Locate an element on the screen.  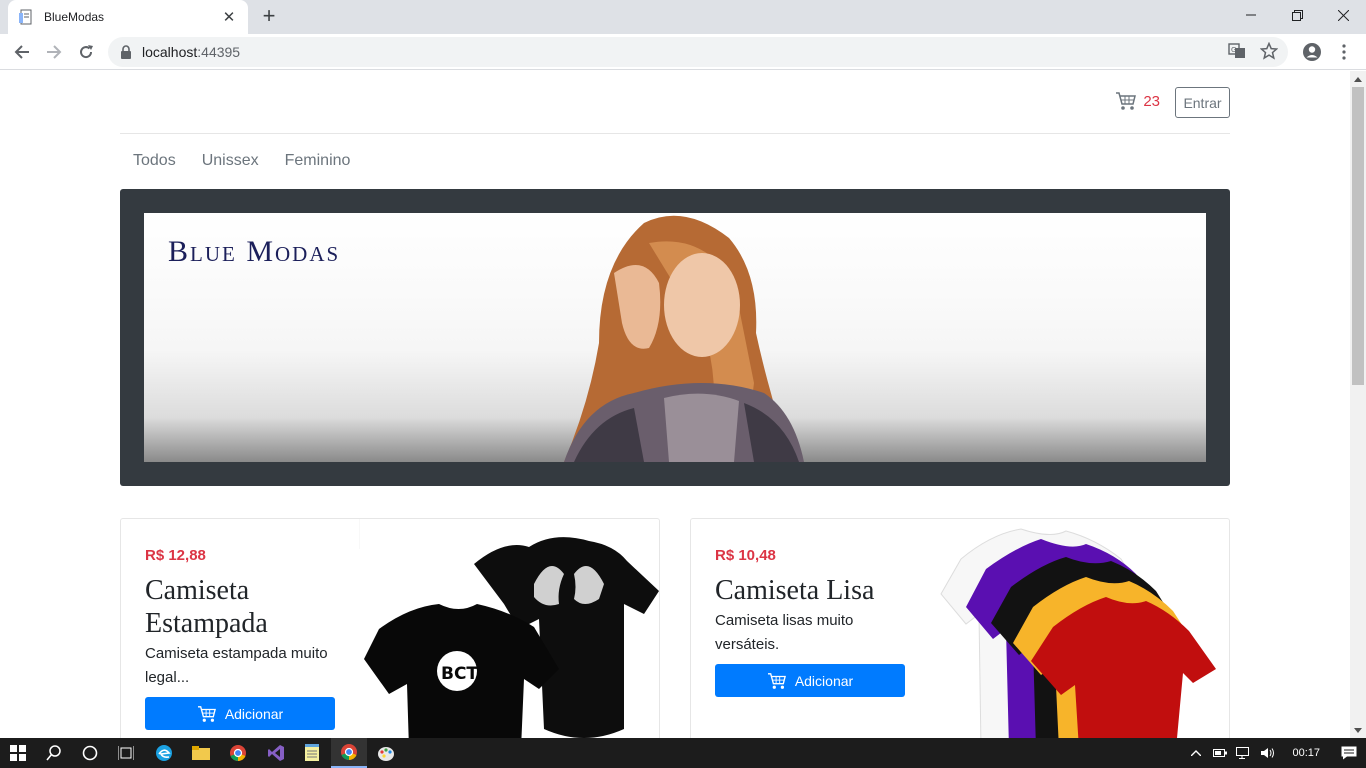
translate-icon: G is located at coordinates (1237, 51).